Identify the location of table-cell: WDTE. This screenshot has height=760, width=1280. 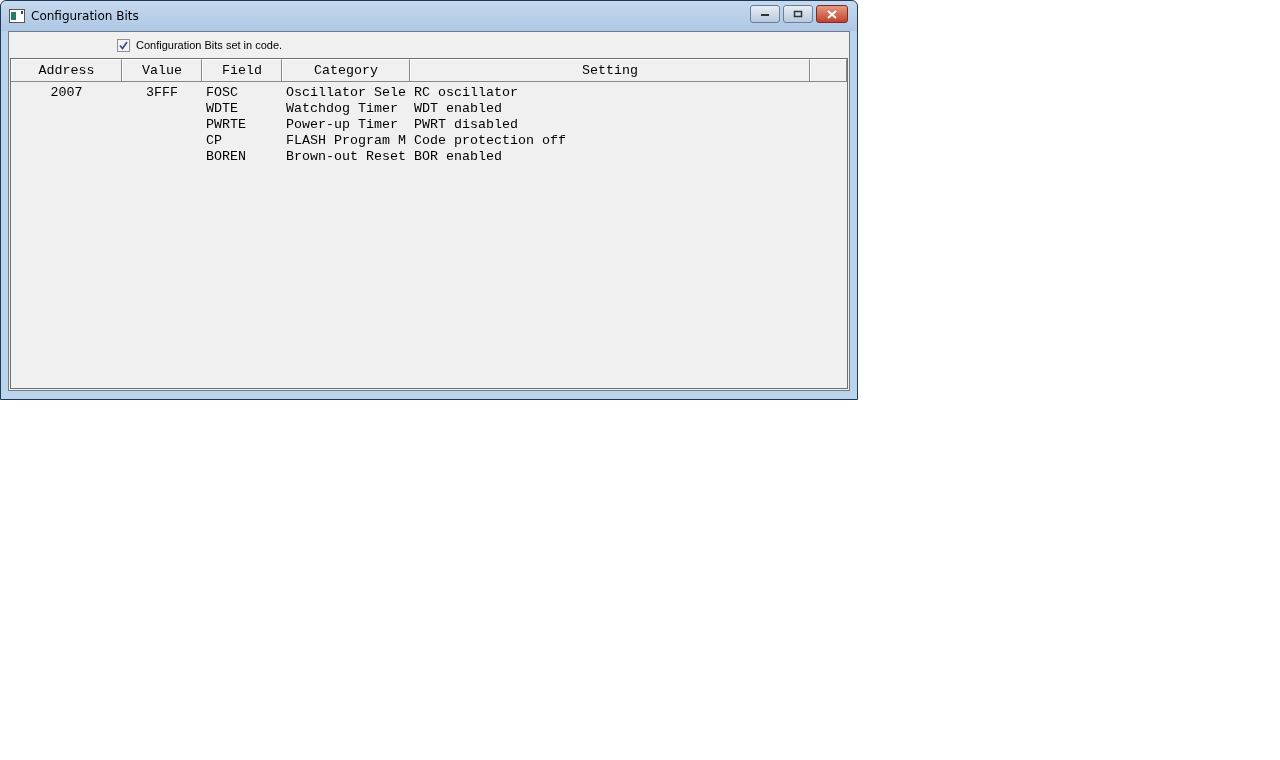
(222, 108).